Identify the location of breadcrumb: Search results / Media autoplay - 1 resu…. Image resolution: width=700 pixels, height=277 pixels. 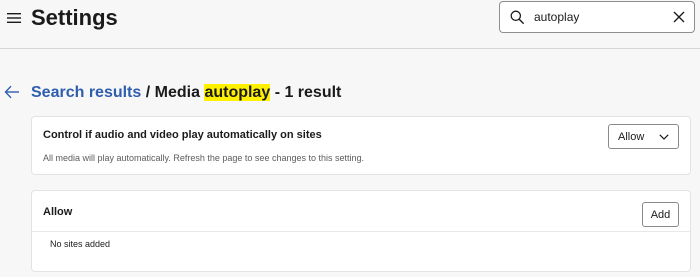
(186, 93).